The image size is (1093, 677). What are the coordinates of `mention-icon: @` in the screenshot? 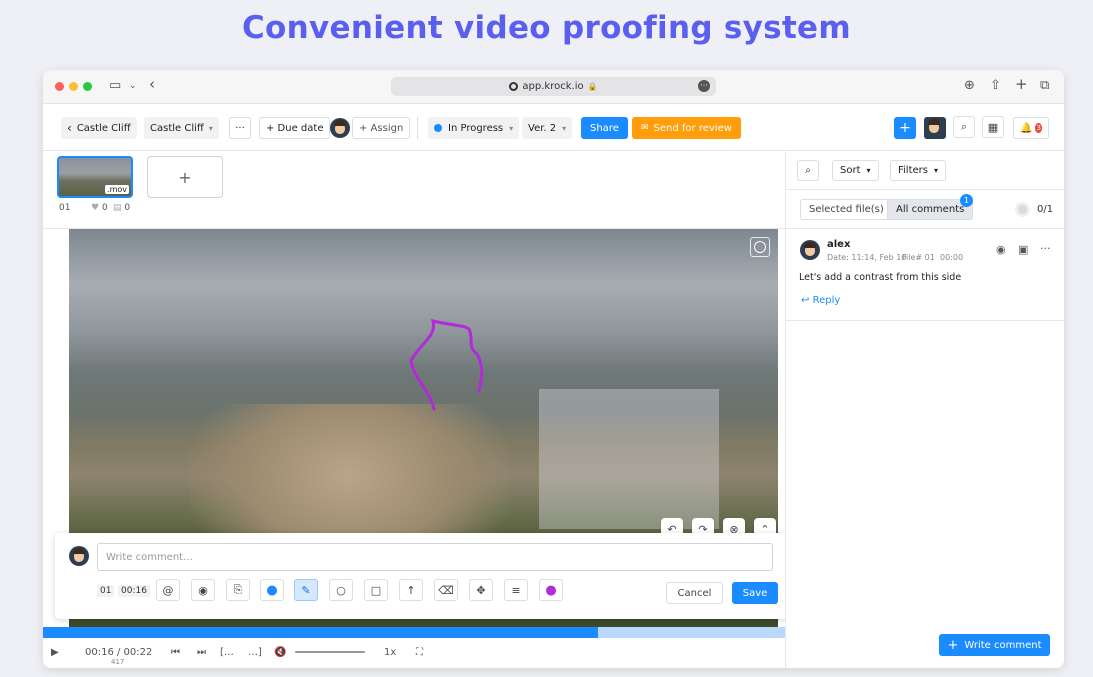 It's located at (168, 590).